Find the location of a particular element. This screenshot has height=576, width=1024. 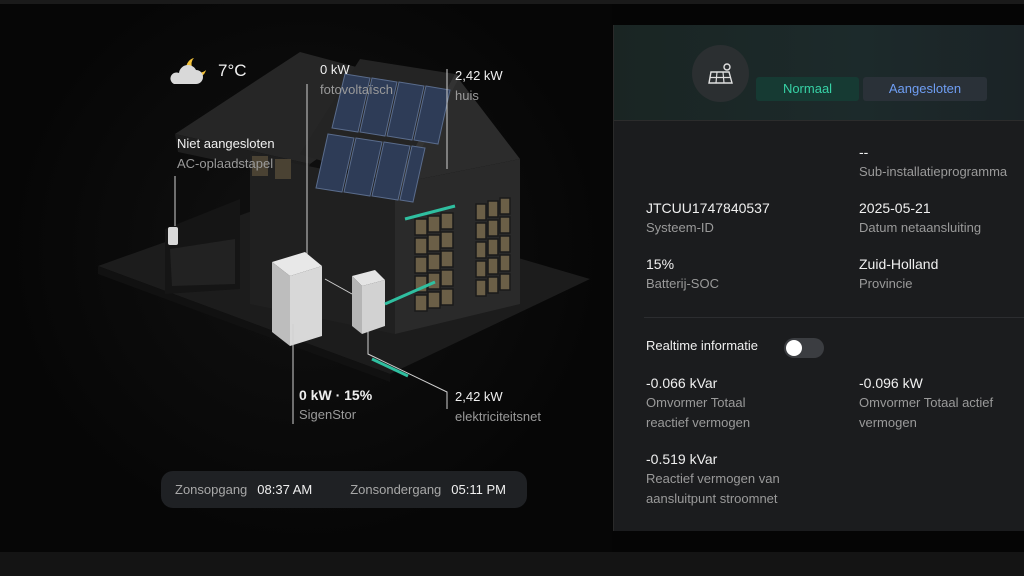

section-divider is located at coordinates (834, 317).